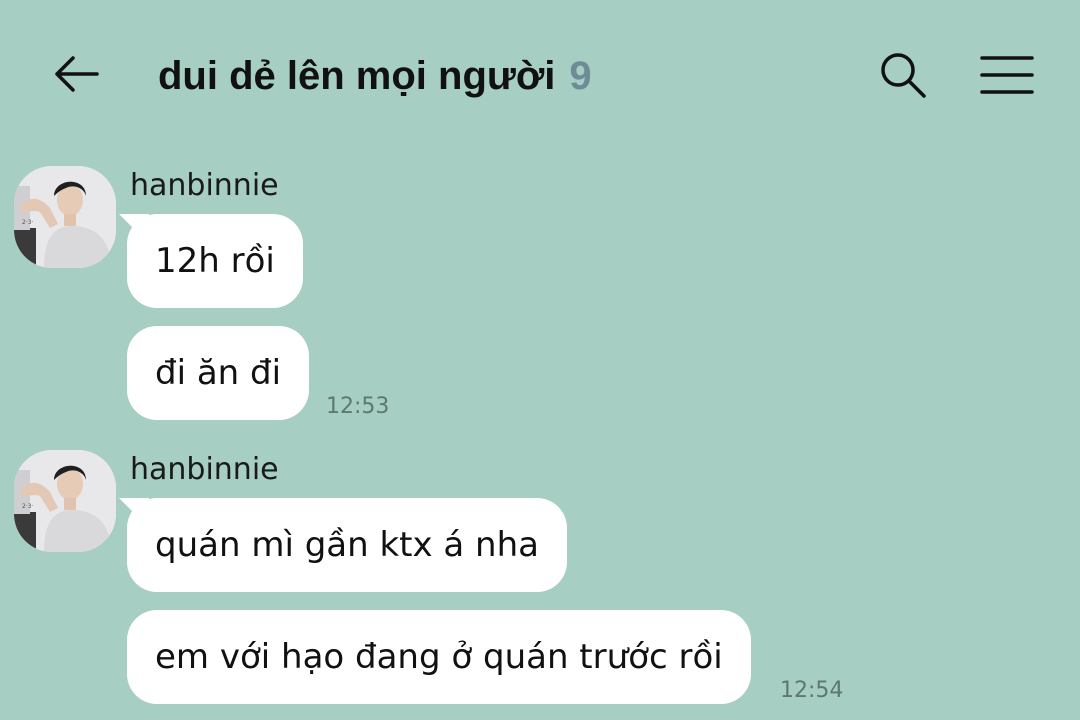 This screenshot has width=1080, height=720. I want to click on message-bubble: em với hạo đang ở quán trước rồi, so click(439, 657).